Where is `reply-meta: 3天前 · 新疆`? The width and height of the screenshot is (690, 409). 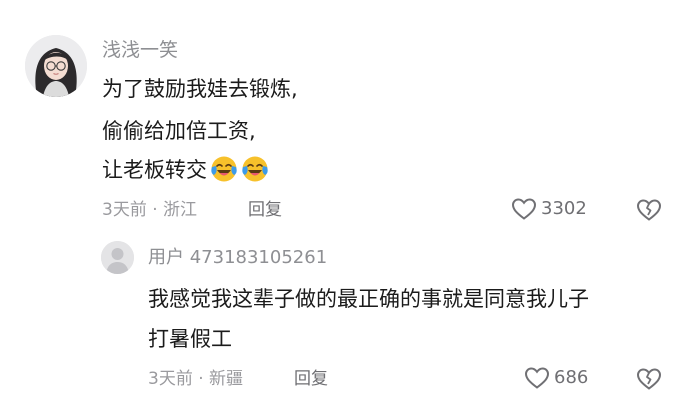 reply-meta: 3天前 · 新疆 is located at coordinates (196, 379).